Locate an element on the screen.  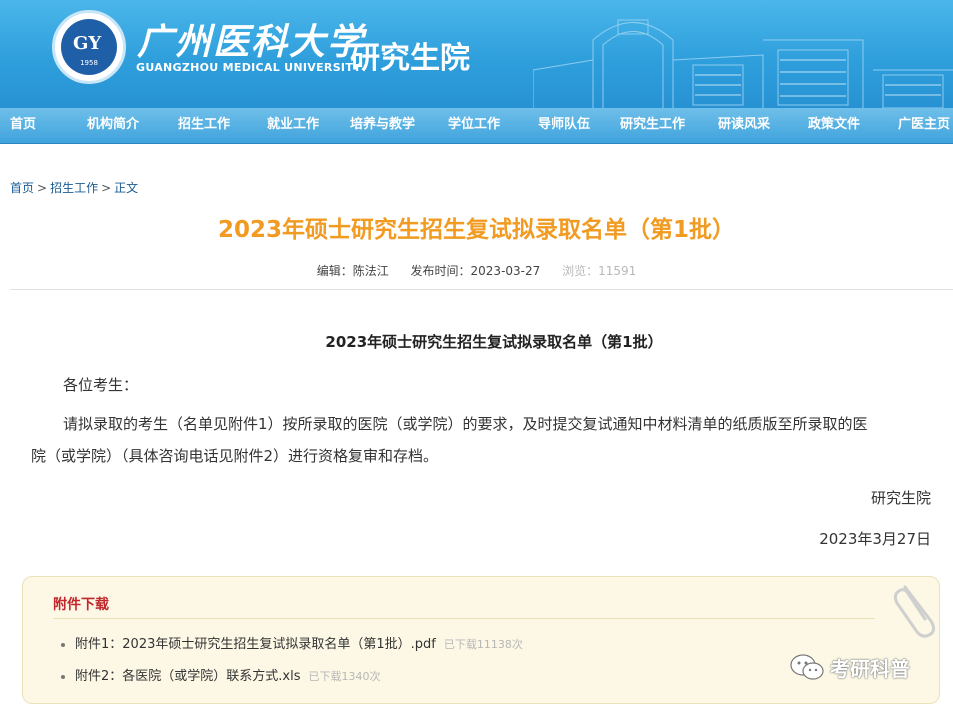
breadcrumb-admissions: 招生工作 is located at coordinates (74, 188).